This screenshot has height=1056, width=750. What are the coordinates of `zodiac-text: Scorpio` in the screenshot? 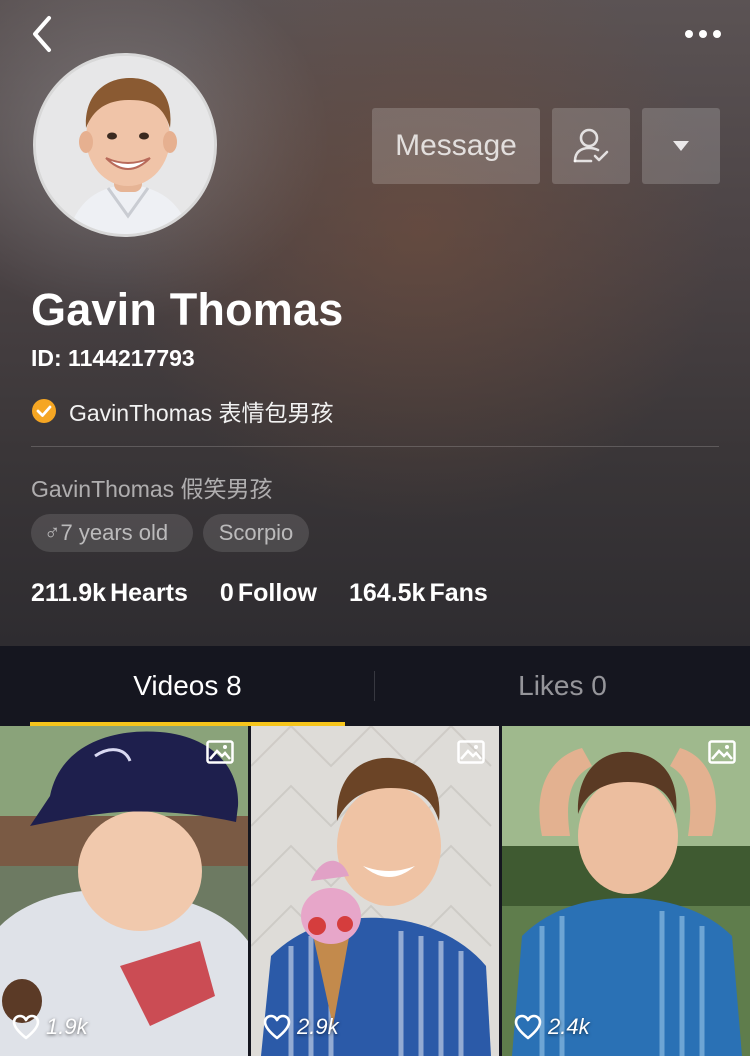 It's located at (256, 532).